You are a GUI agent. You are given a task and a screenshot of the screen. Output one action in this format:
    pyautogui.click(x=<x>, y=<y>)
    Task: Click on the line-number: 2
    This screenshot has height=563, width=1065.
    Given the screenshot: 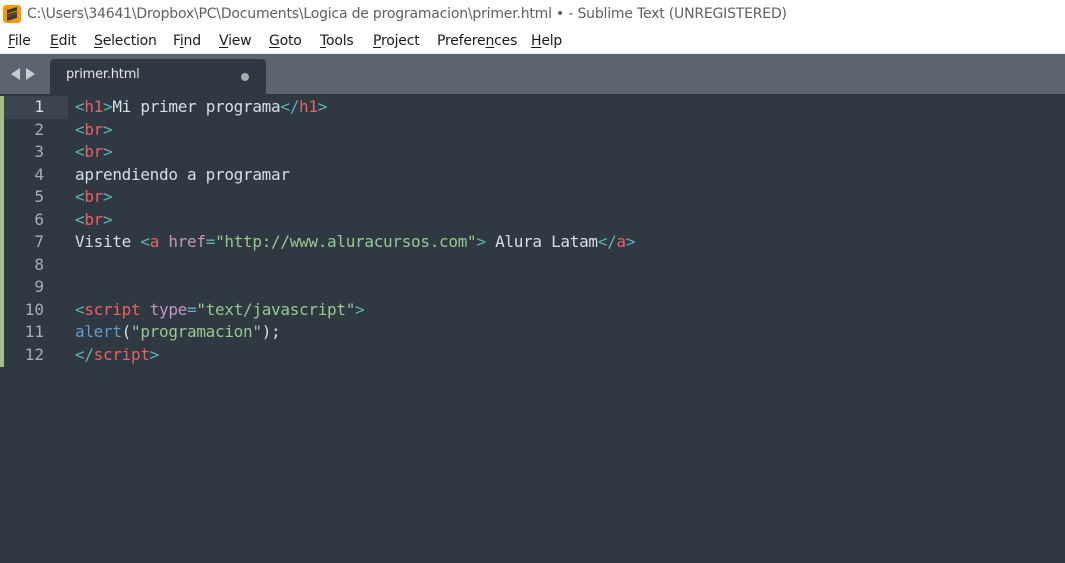 What is the action you would take?
    pyautogui.click(x=39, y=129)
    